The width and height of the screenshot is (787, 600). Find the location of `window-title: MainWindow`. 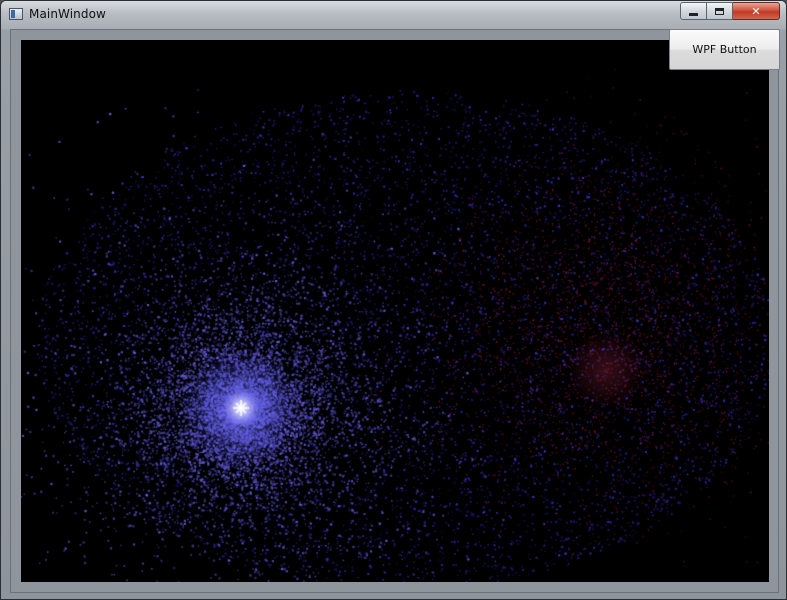

window-title: MainWindow is located at coordinates (67, 14).